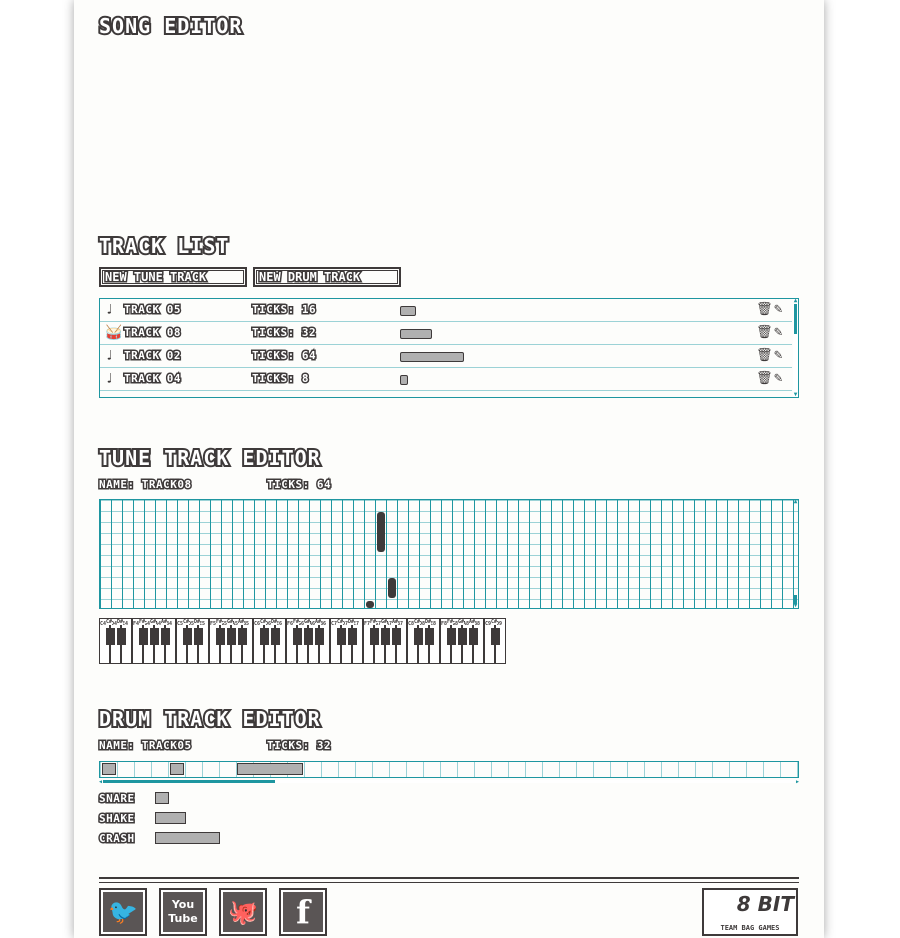 The height and width of the screenshot is (938, 900). Describe the element at coordinates (446, 333) in the screenshot. I see `track-row: 🥁 TRACK 08 TICKS: 32 🗑 ✎` at that location.